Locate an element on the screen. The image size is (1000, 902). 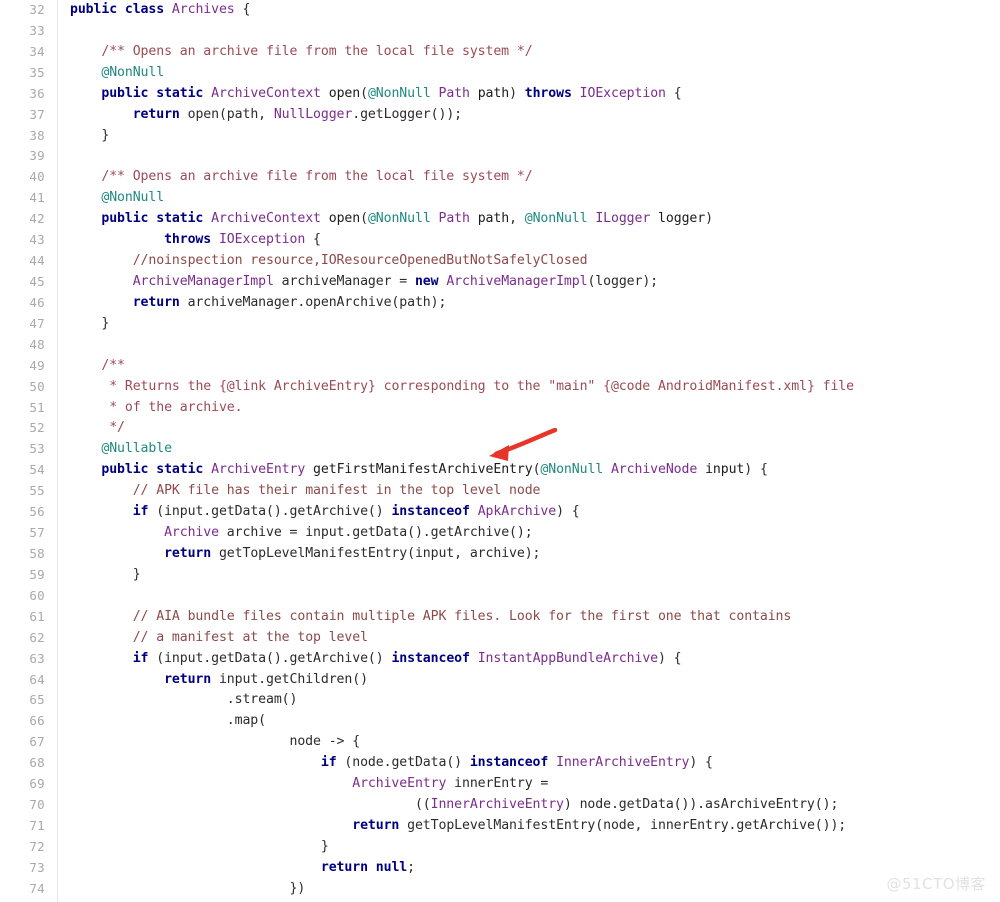
line-number: 36 is located at coordinates (37, 93).